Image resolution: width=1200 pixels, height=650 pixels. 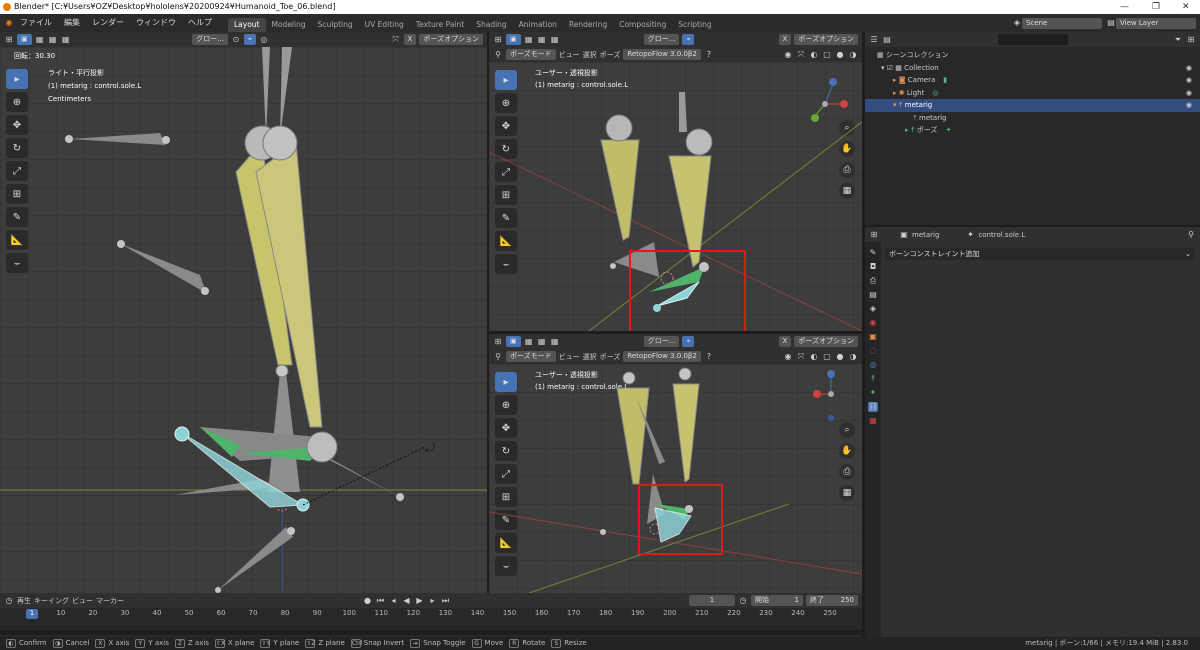 What do you see at coordinates (610, 55) in the screenshot?
I see `menu-pose: ポーズ` at bounding box center [610, 55].